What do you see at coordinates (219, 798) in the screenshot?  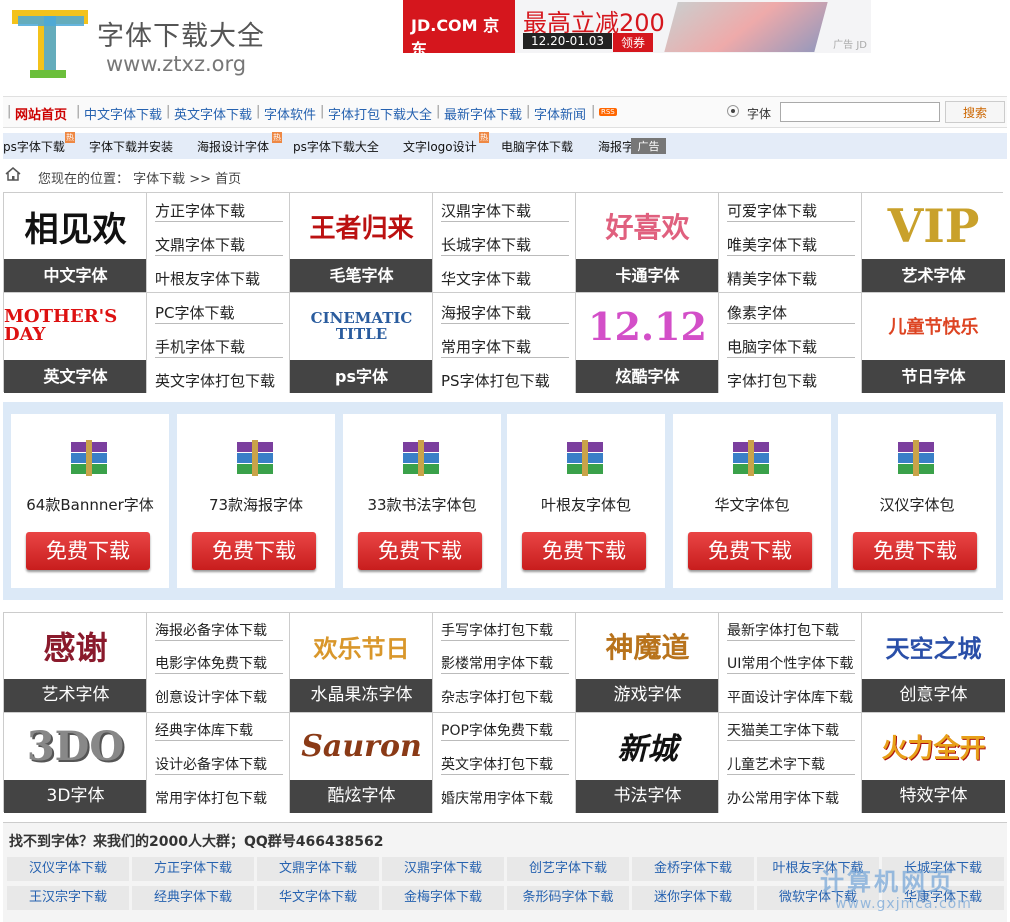 I see `font-link: 常用字体打包下载` at bounding box center [219, 798].